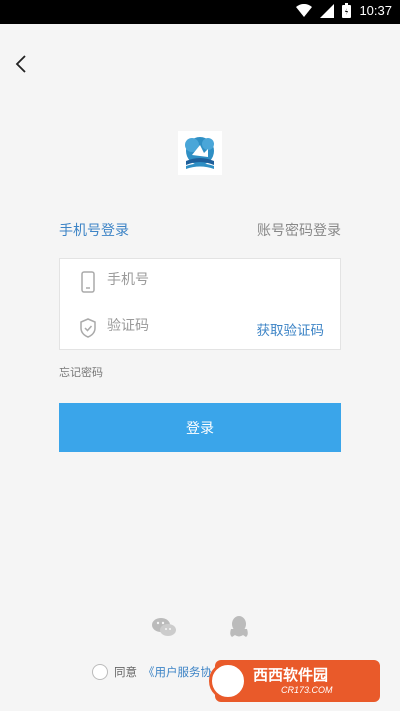  What do you see at coordinates (125, 672) in the screenshot?
I see `agree-prefix: 同意` at bounding box center [125, 672].